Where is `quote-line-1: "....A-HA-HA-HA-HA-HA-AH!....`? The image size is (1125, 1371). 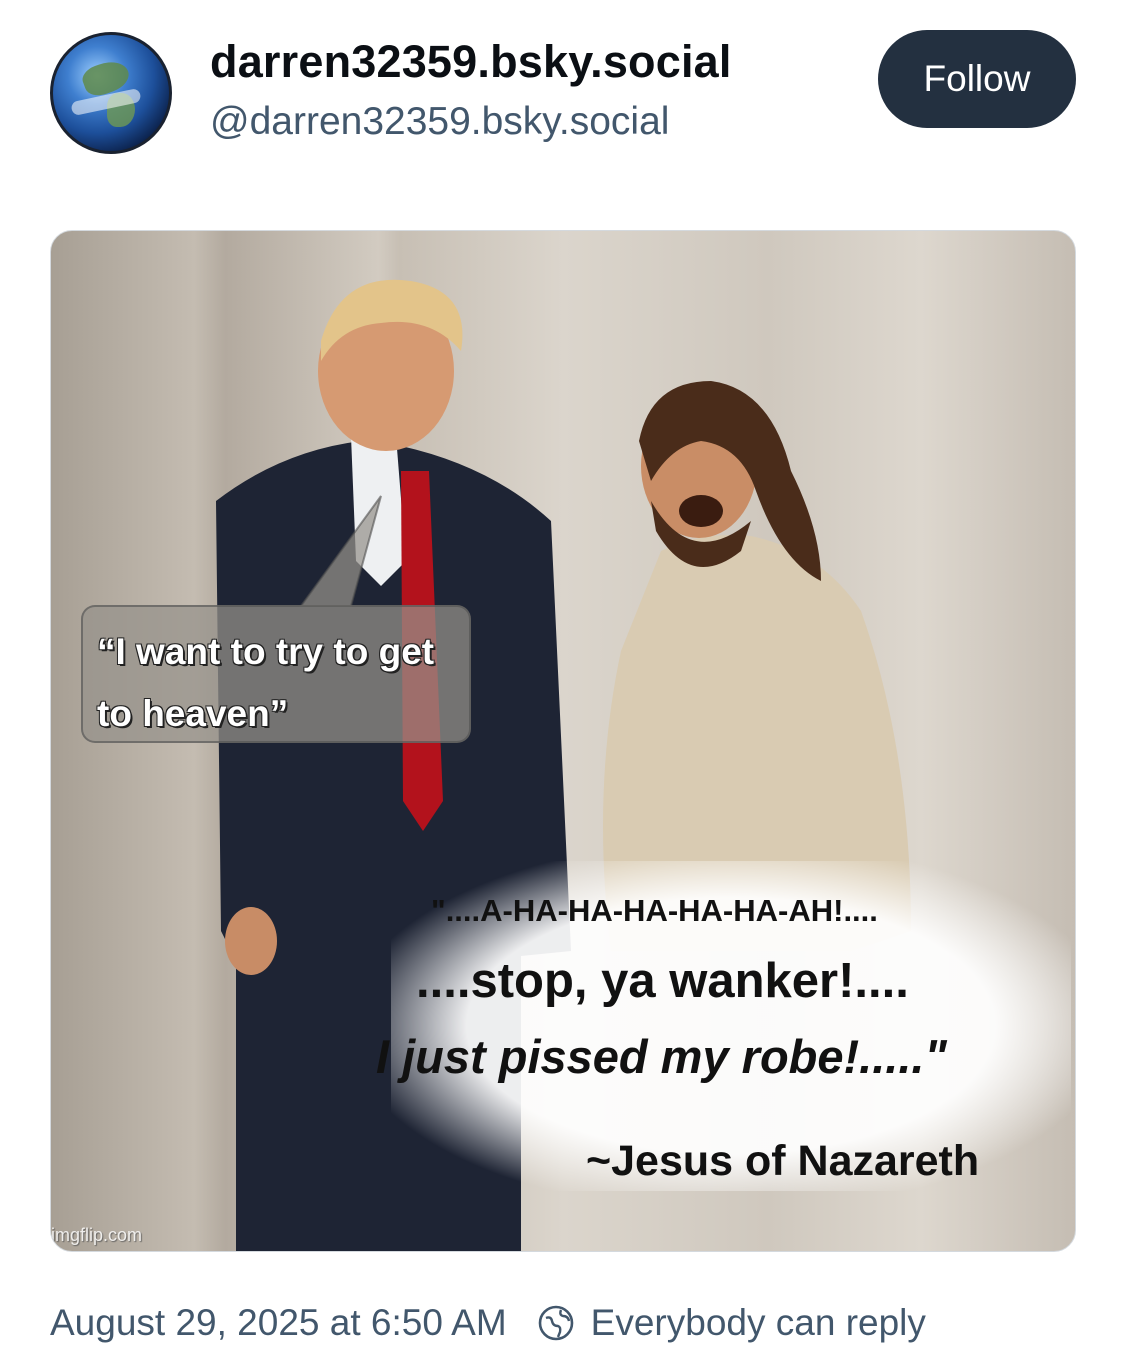 quote-line-1: "....A-HA-HA-HA-HA-HA-AH!.... is located at coordinates (654, 910).